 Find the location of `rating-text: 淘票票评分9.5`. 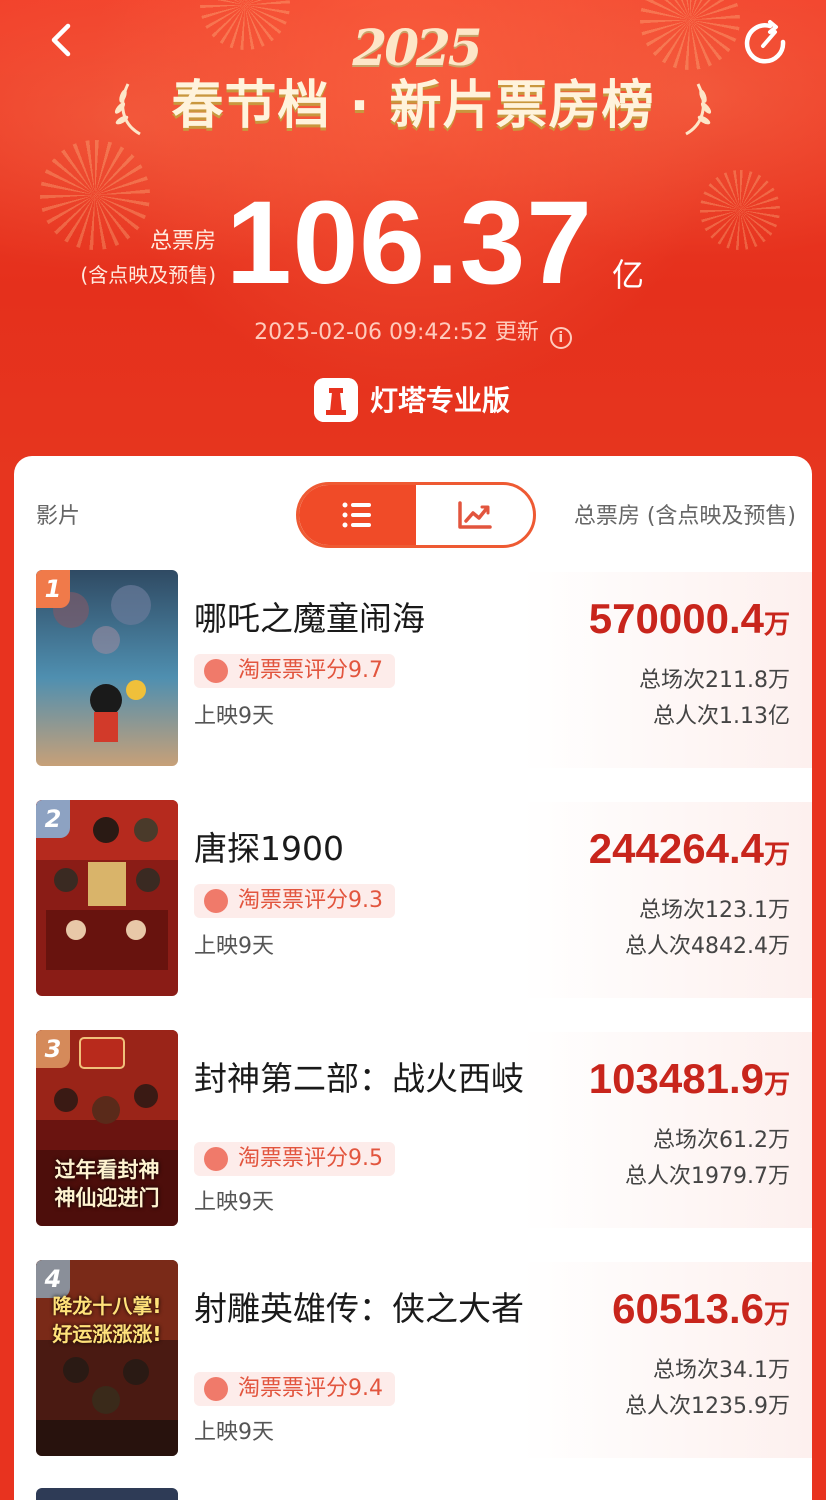

rating-text: 淘票票评分9.5 is located at coordinates (310, 1158).